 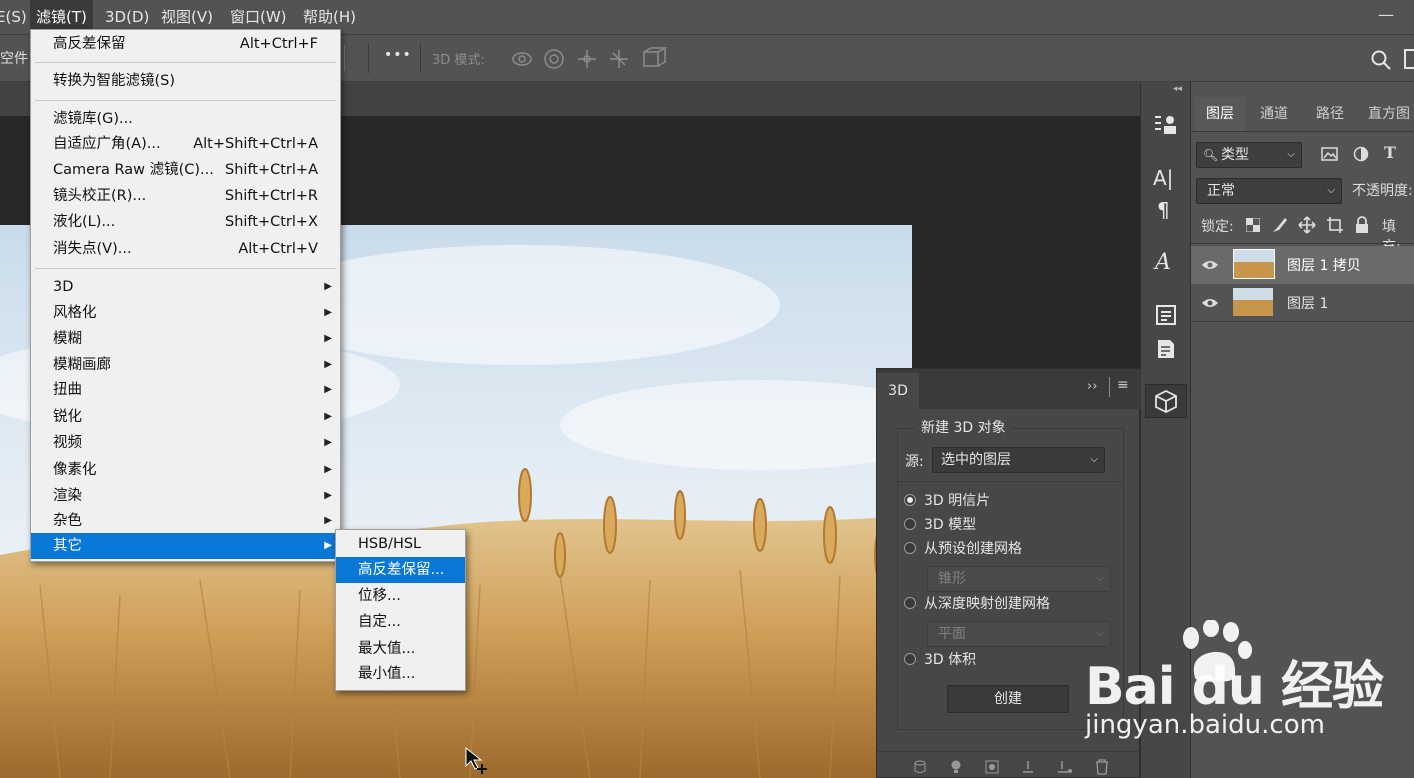 I want to click on workspace-icon, so click(x=1409, y=59).